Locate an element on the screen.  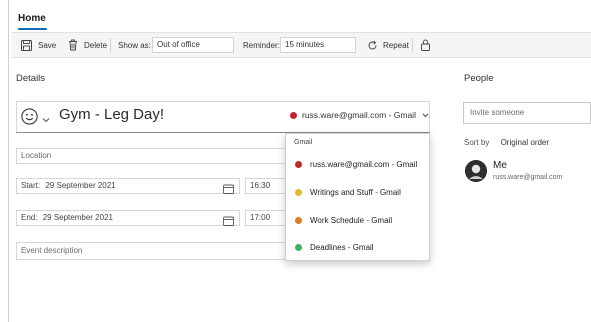
calendar-option-label: Writings and Stuff - Gmail is located at coordinates (355, 192).